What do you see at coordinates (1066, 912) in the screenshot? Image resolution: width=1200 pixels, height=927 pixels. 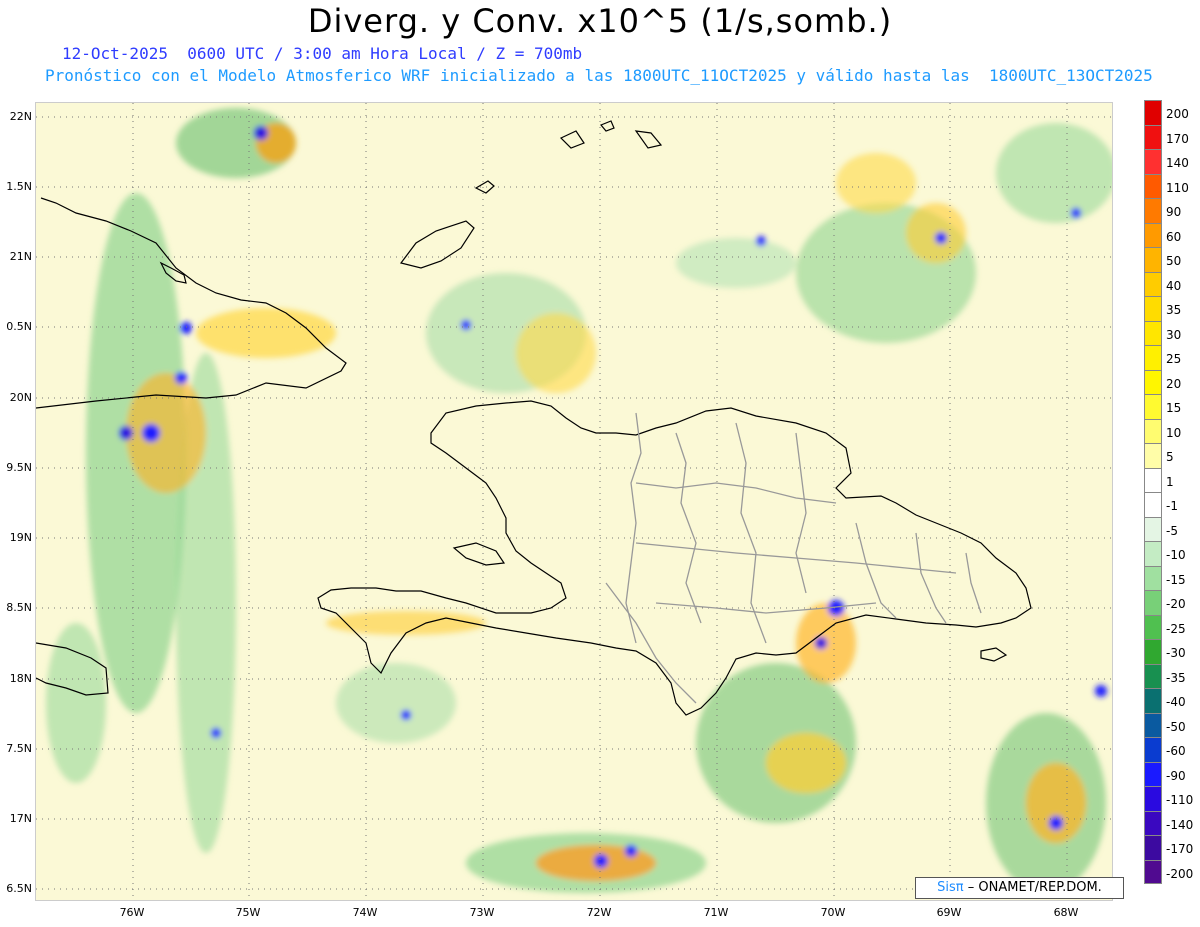 I see `lon-label: 68W` at bounding box center [1066, 912].